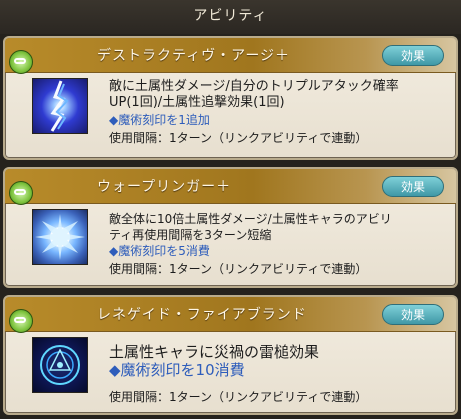 This screenshot has width=461, height=419. I want to click on ability-description: 敵全体に10倍土属性ダメージ/土属性キャラのアビリ ティ再使用間隔を3ターン短縮, so click(250, 227).